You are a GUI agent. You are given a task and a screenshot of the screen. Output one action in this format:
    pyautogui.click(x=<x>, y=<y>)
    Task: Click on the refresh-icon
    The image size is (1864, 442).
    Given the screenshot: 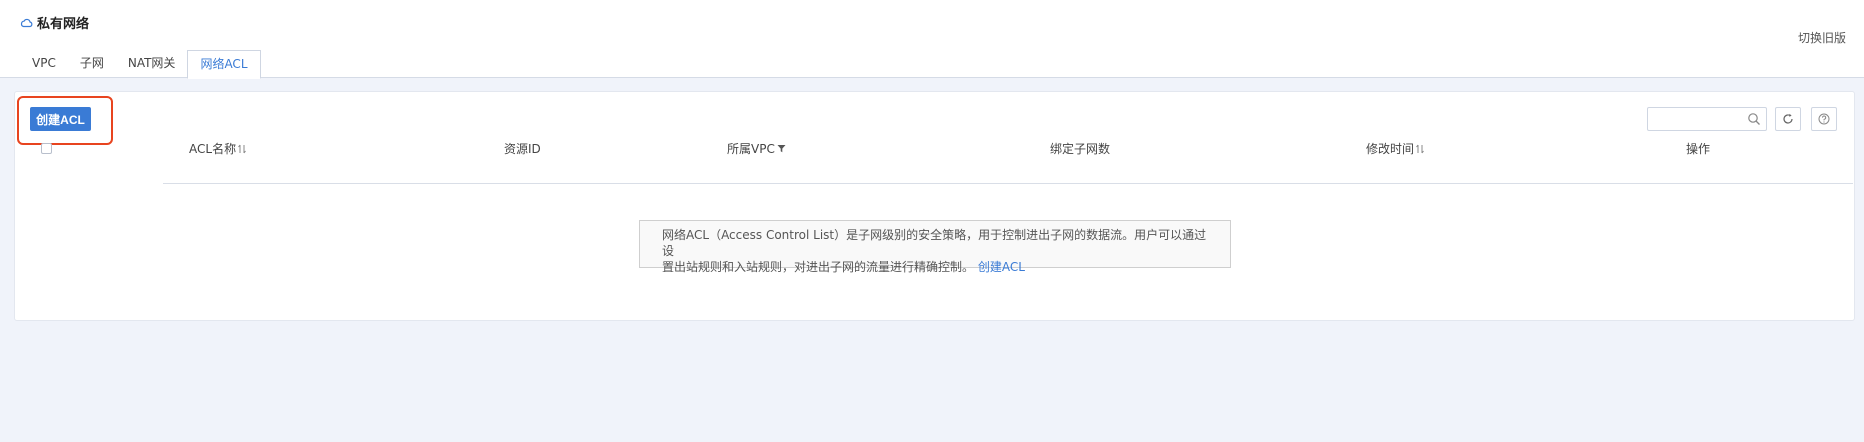 What is the action you would take?
    pyautogui.click(x=1788, y=118)
    